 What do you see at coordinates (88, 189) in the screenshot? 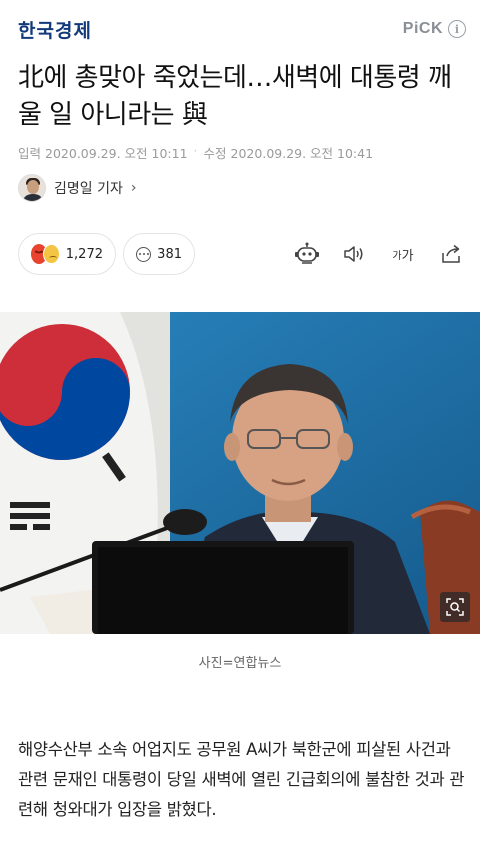
I see `reporter-name: 김명일 기자` at bounding box center [88, 189].